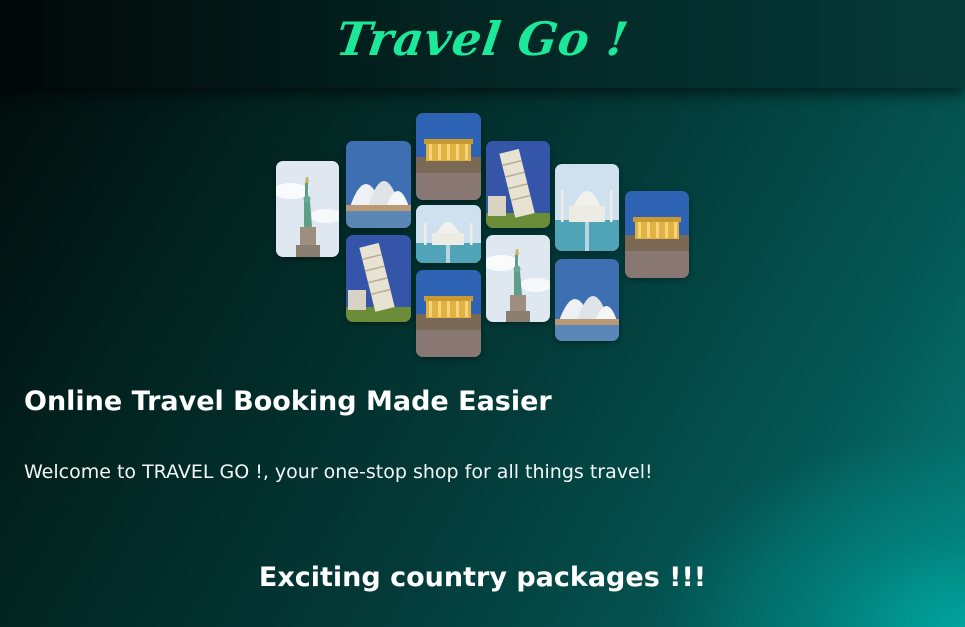 The width and height of the screenshot is (965, 627). I want to click on site-header: Travel Go !, so click(482, 44).